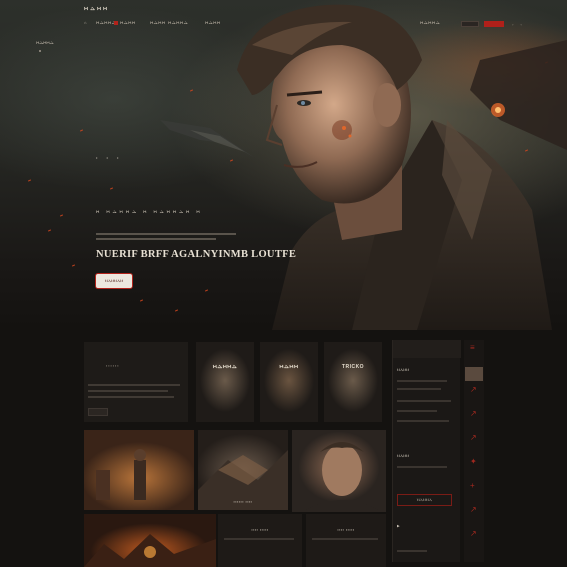 The width and height of the screenshot is (567, 567). I want to click on battle-image, so click(243, 480).